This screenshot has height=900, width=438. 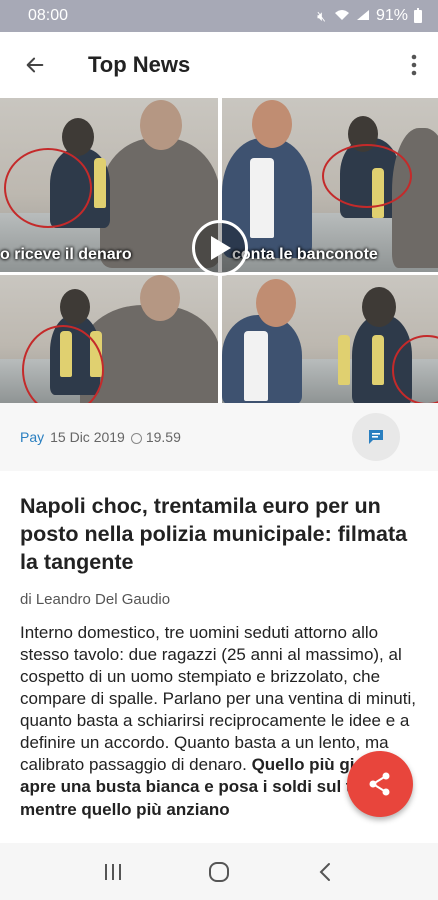 I want to click on home-icon, so click(x=219, y=871).